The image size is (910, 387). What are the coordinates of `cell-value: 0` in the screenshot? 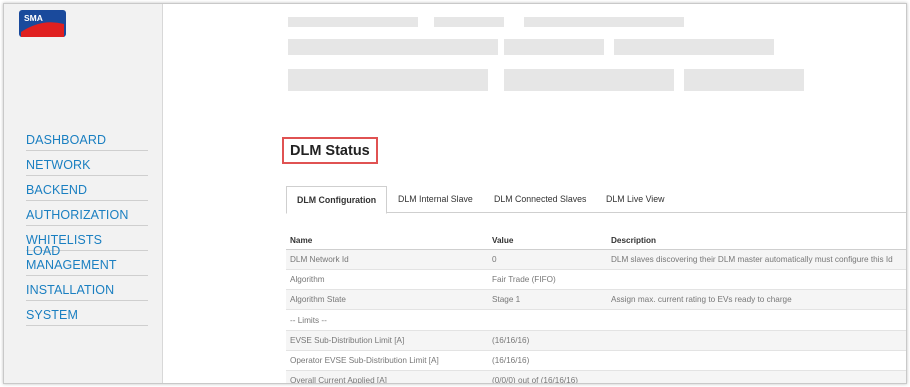 It's located at (547, 259).